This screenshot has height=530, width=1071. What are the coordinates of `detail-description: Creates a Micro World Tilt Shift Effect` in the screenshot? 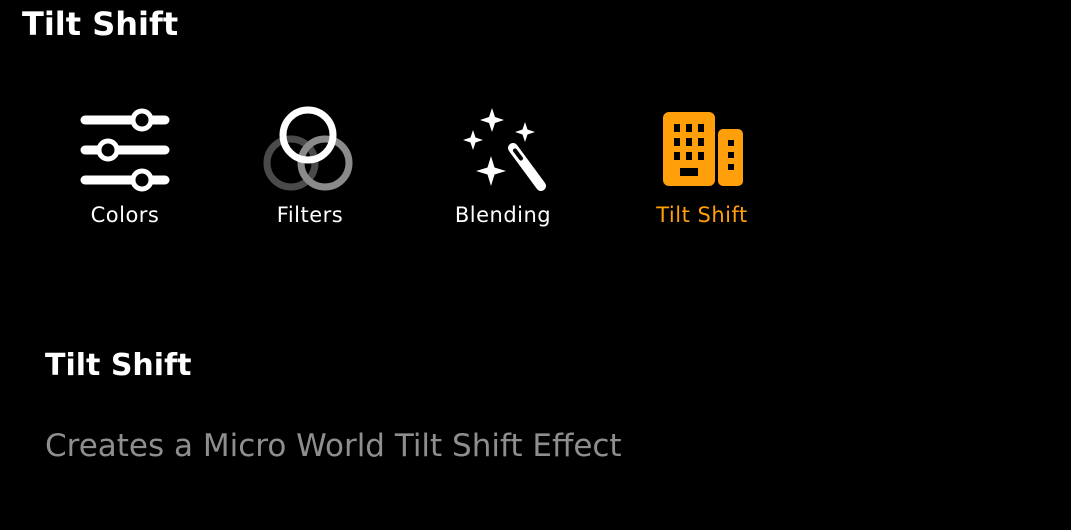 It's located at (333, 446).